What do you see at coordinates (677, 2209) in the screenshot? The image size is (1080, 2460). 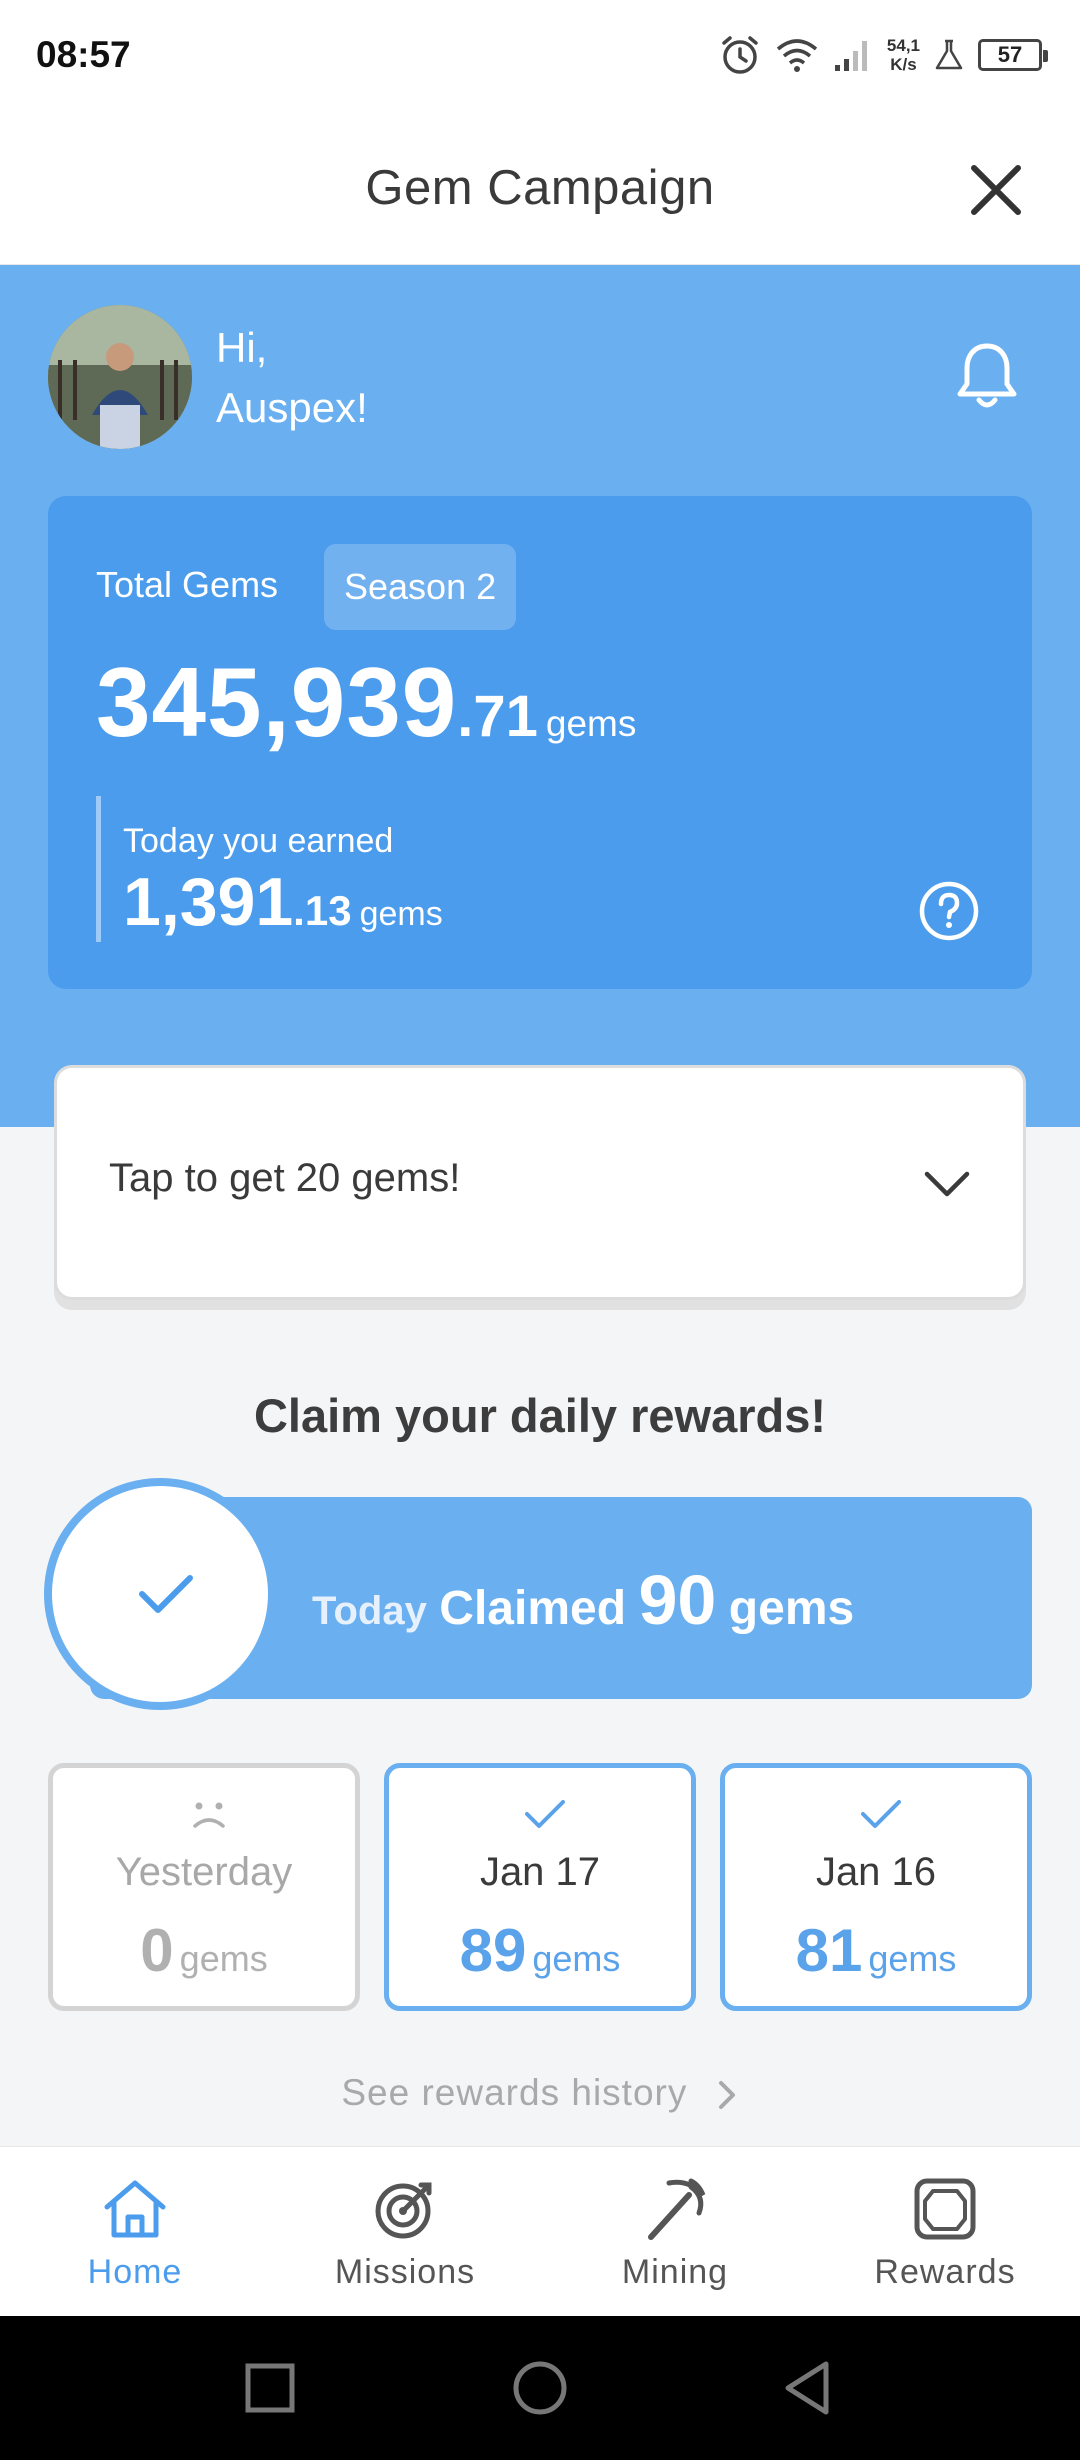 I see `pickaxe-icon` at bounding box center [677, 2209].